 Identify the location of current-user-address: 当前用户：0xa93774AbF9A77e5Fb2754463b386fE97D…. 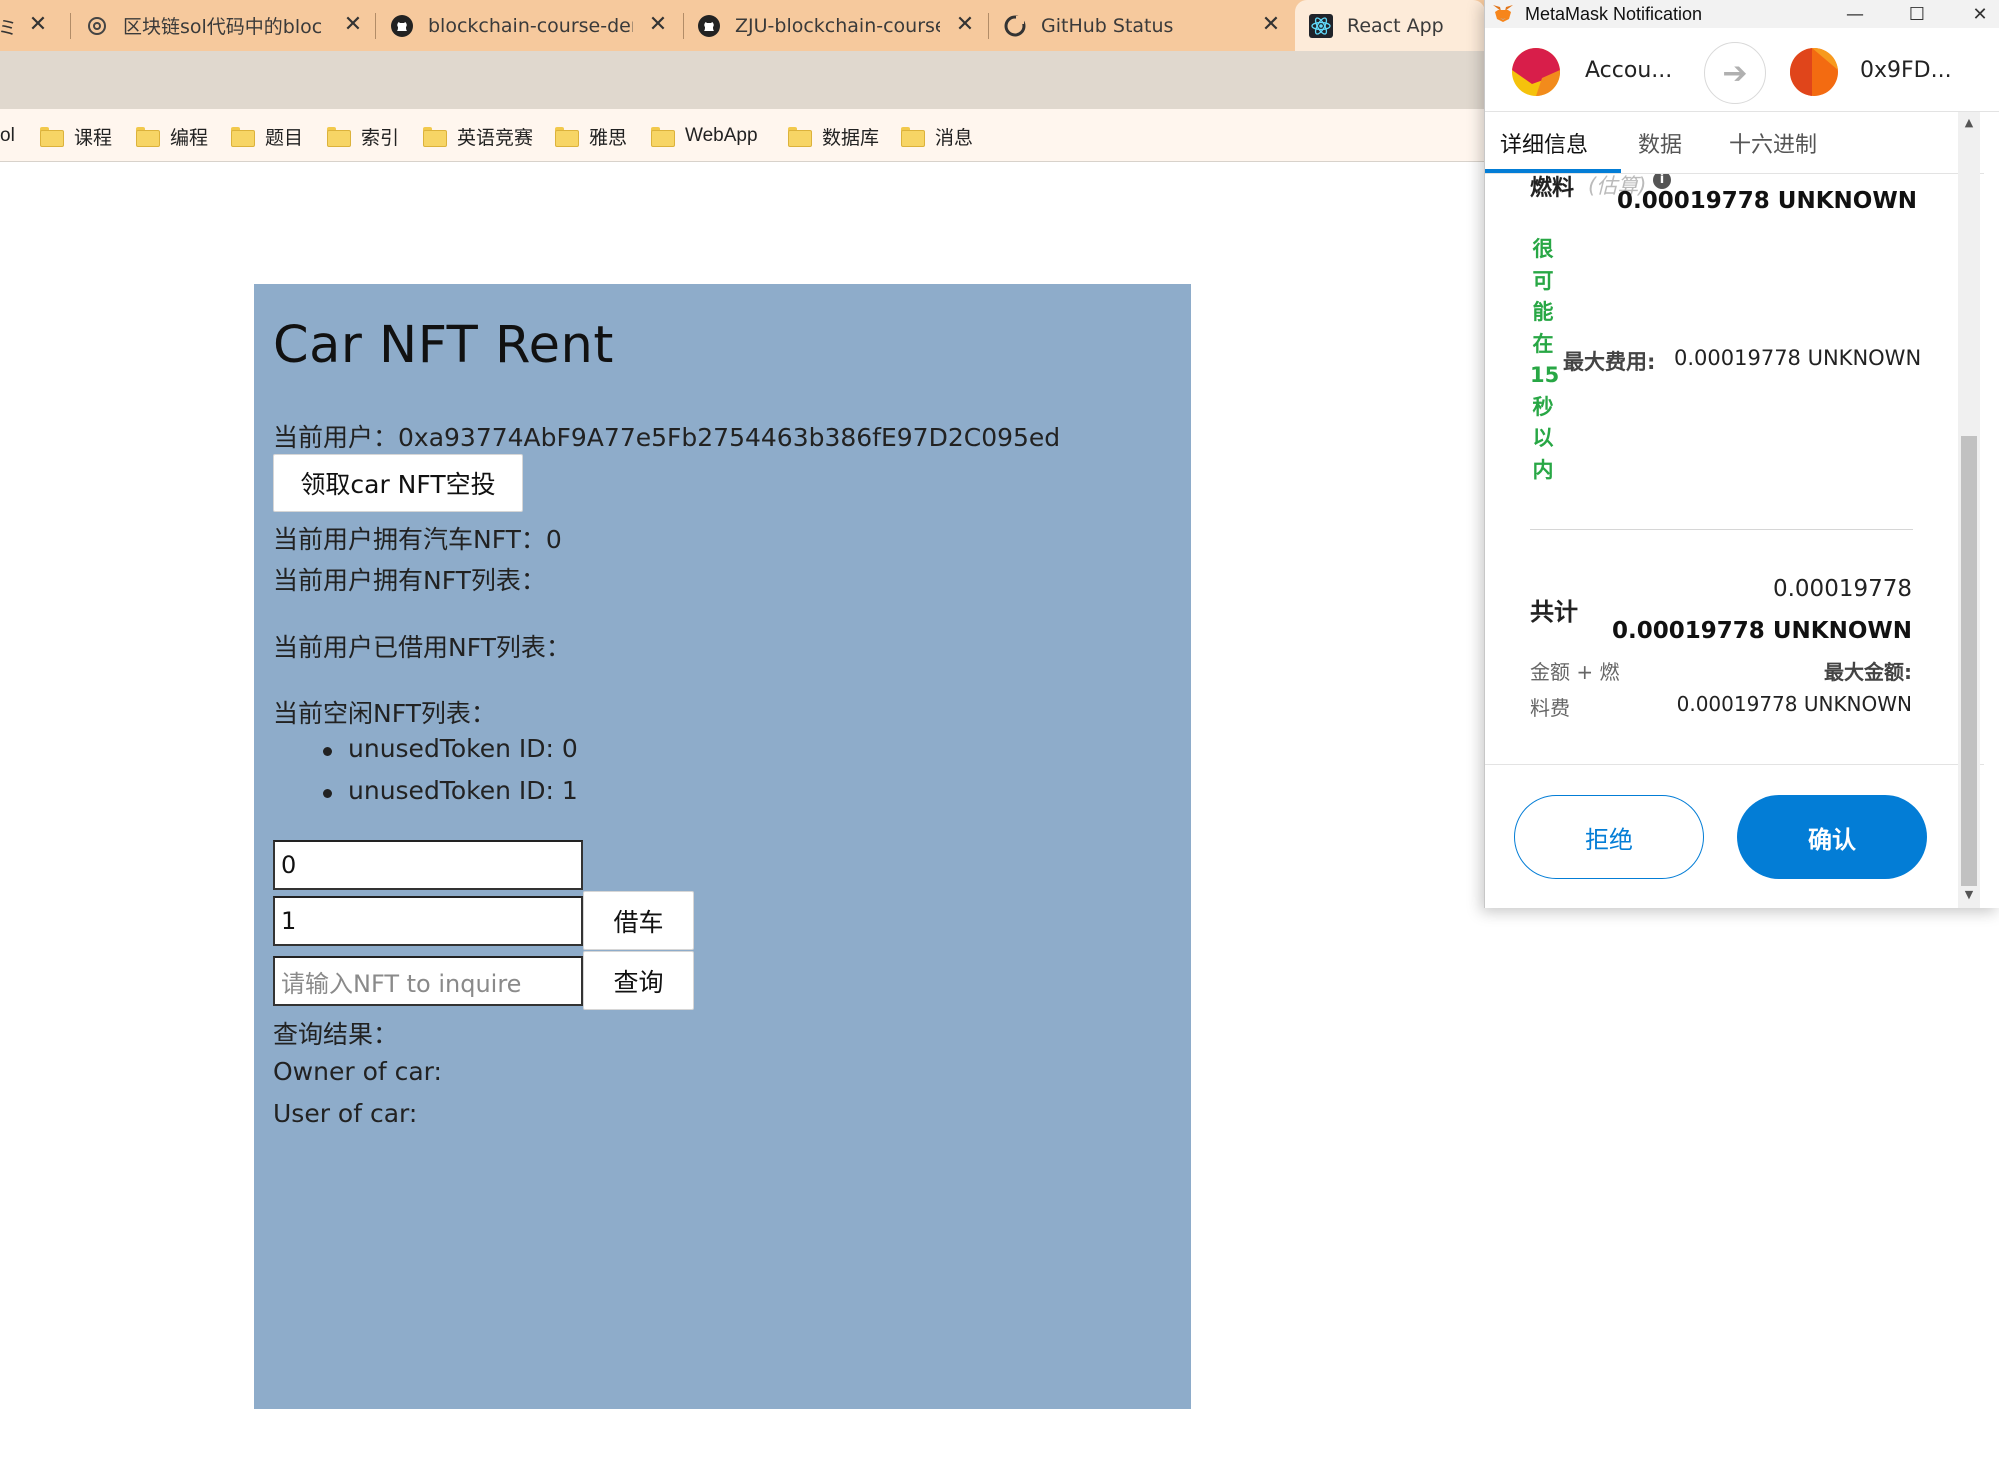
(667, 437).